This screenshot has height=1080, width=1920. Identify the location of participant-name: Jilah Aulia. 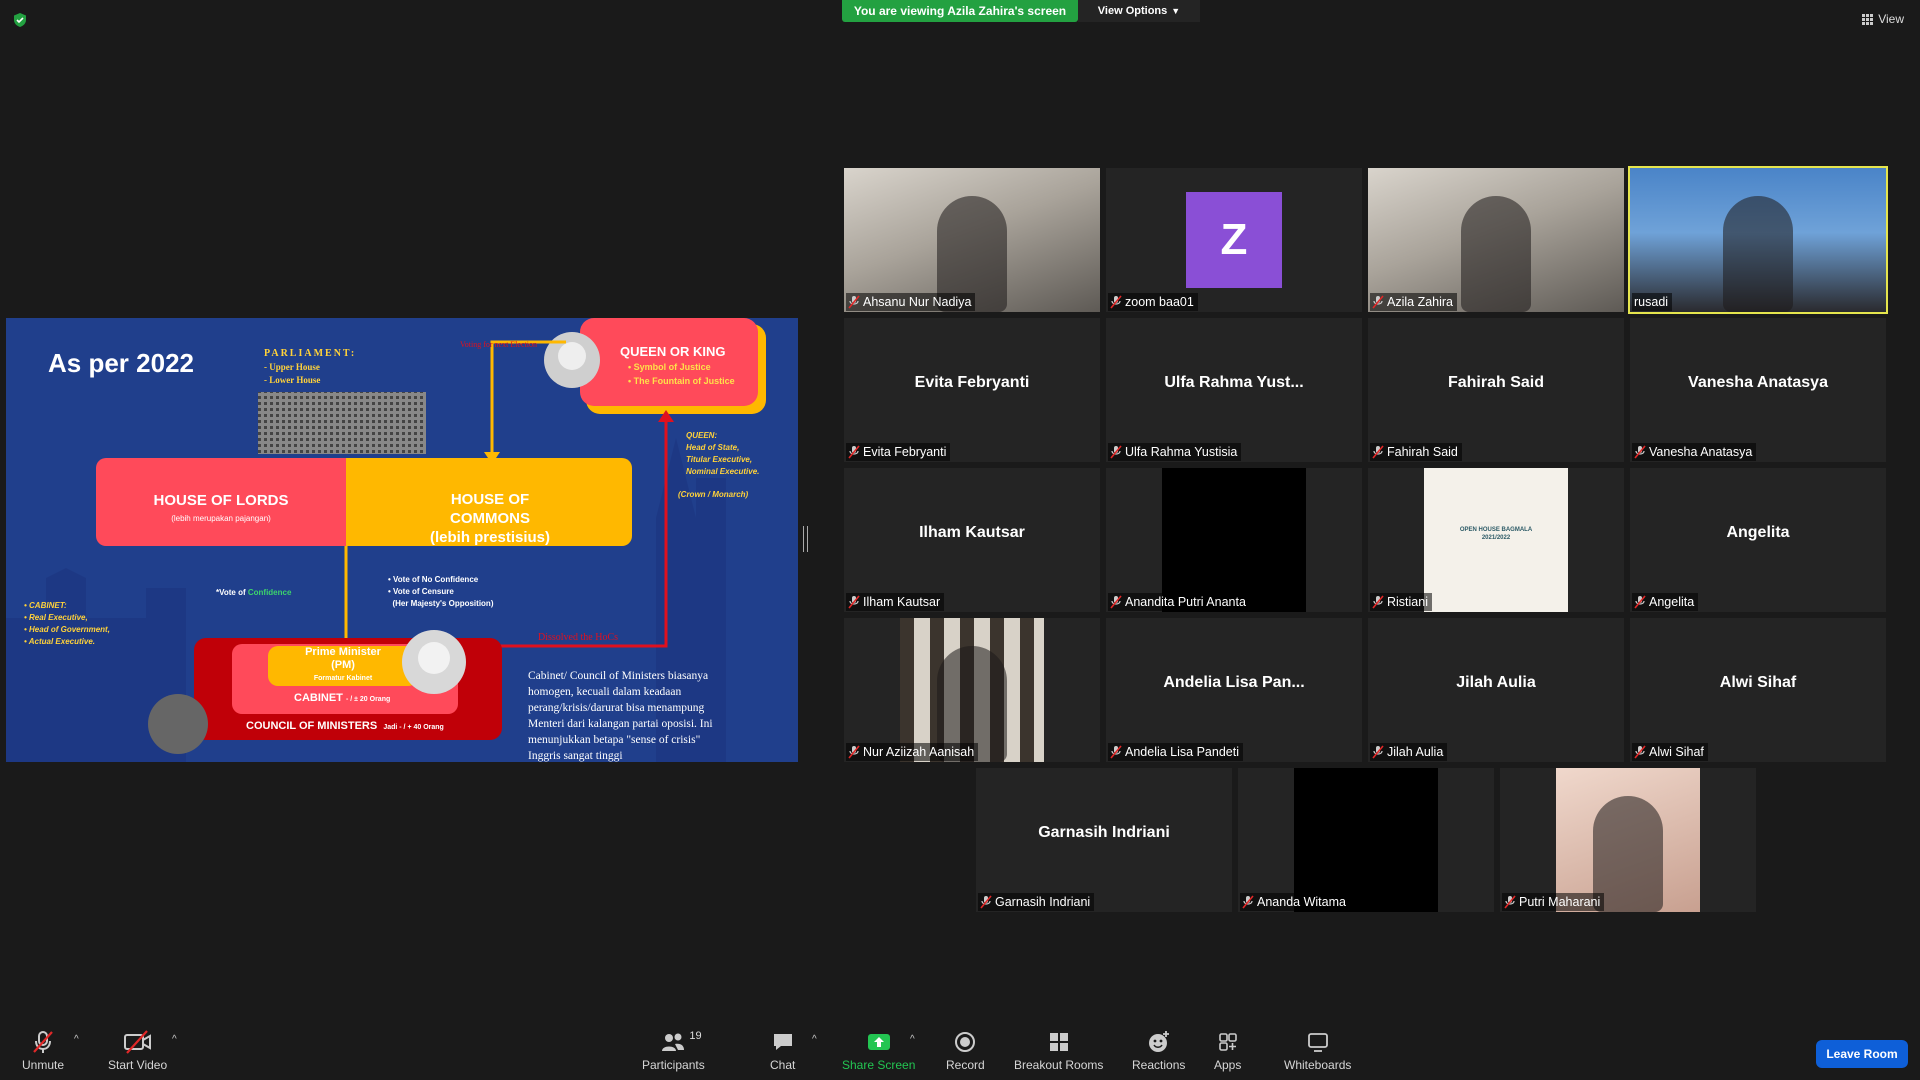
(1415, 752).